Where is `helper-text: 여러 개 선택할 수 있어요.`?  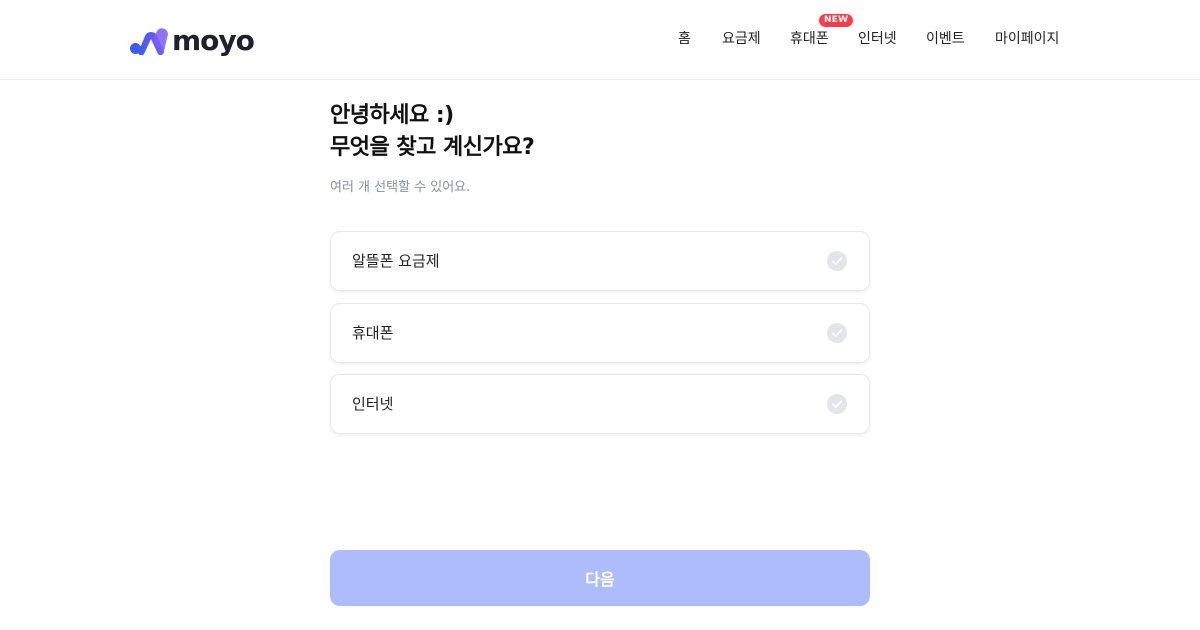
helper-text: 여러 개 선택할 수 있어요. is located at coordinates (400, 187).